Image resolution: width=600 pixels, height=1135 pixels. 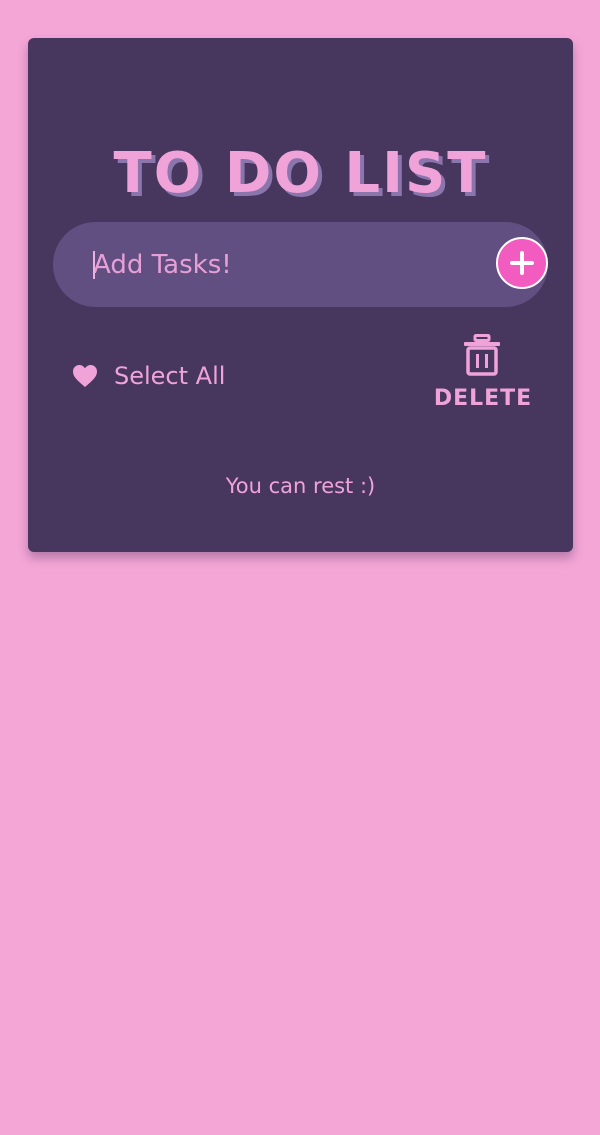 I want to click on plus-icon, so click(x=522, y=263).